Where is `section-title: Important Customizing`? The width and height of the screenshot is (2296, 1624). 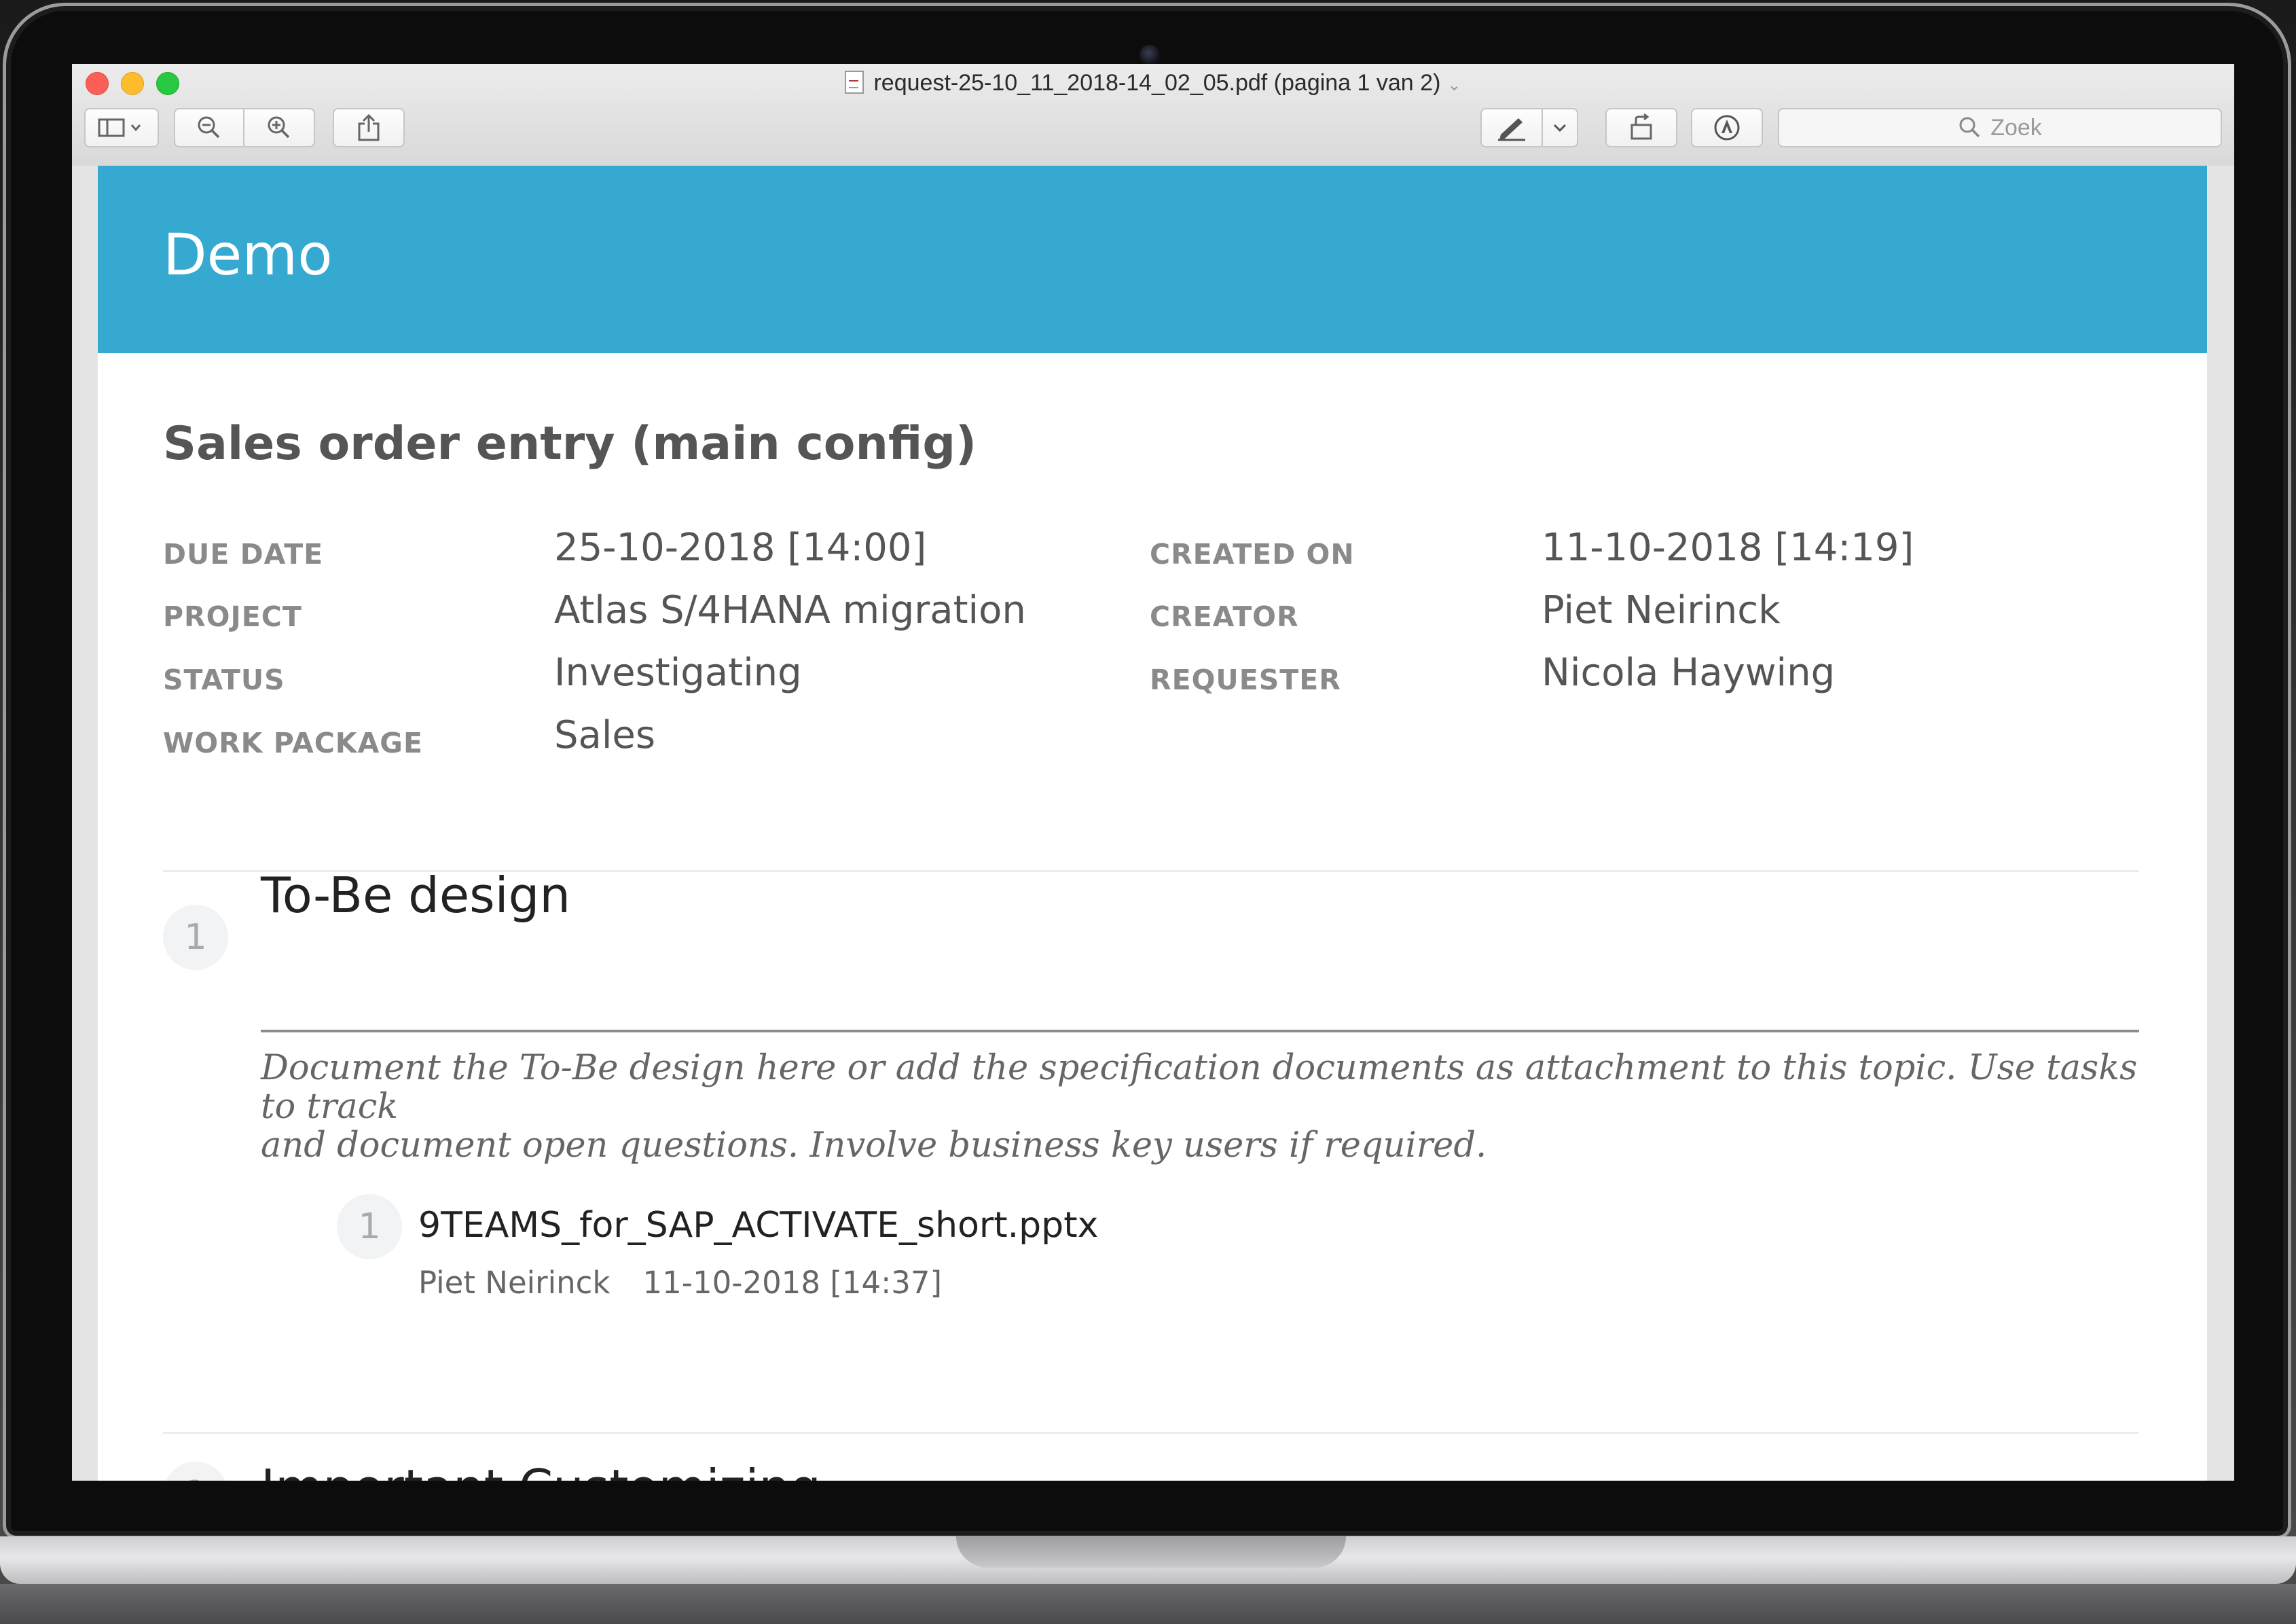
section-title: Important Customizing is located at coordinates (541, 1470).